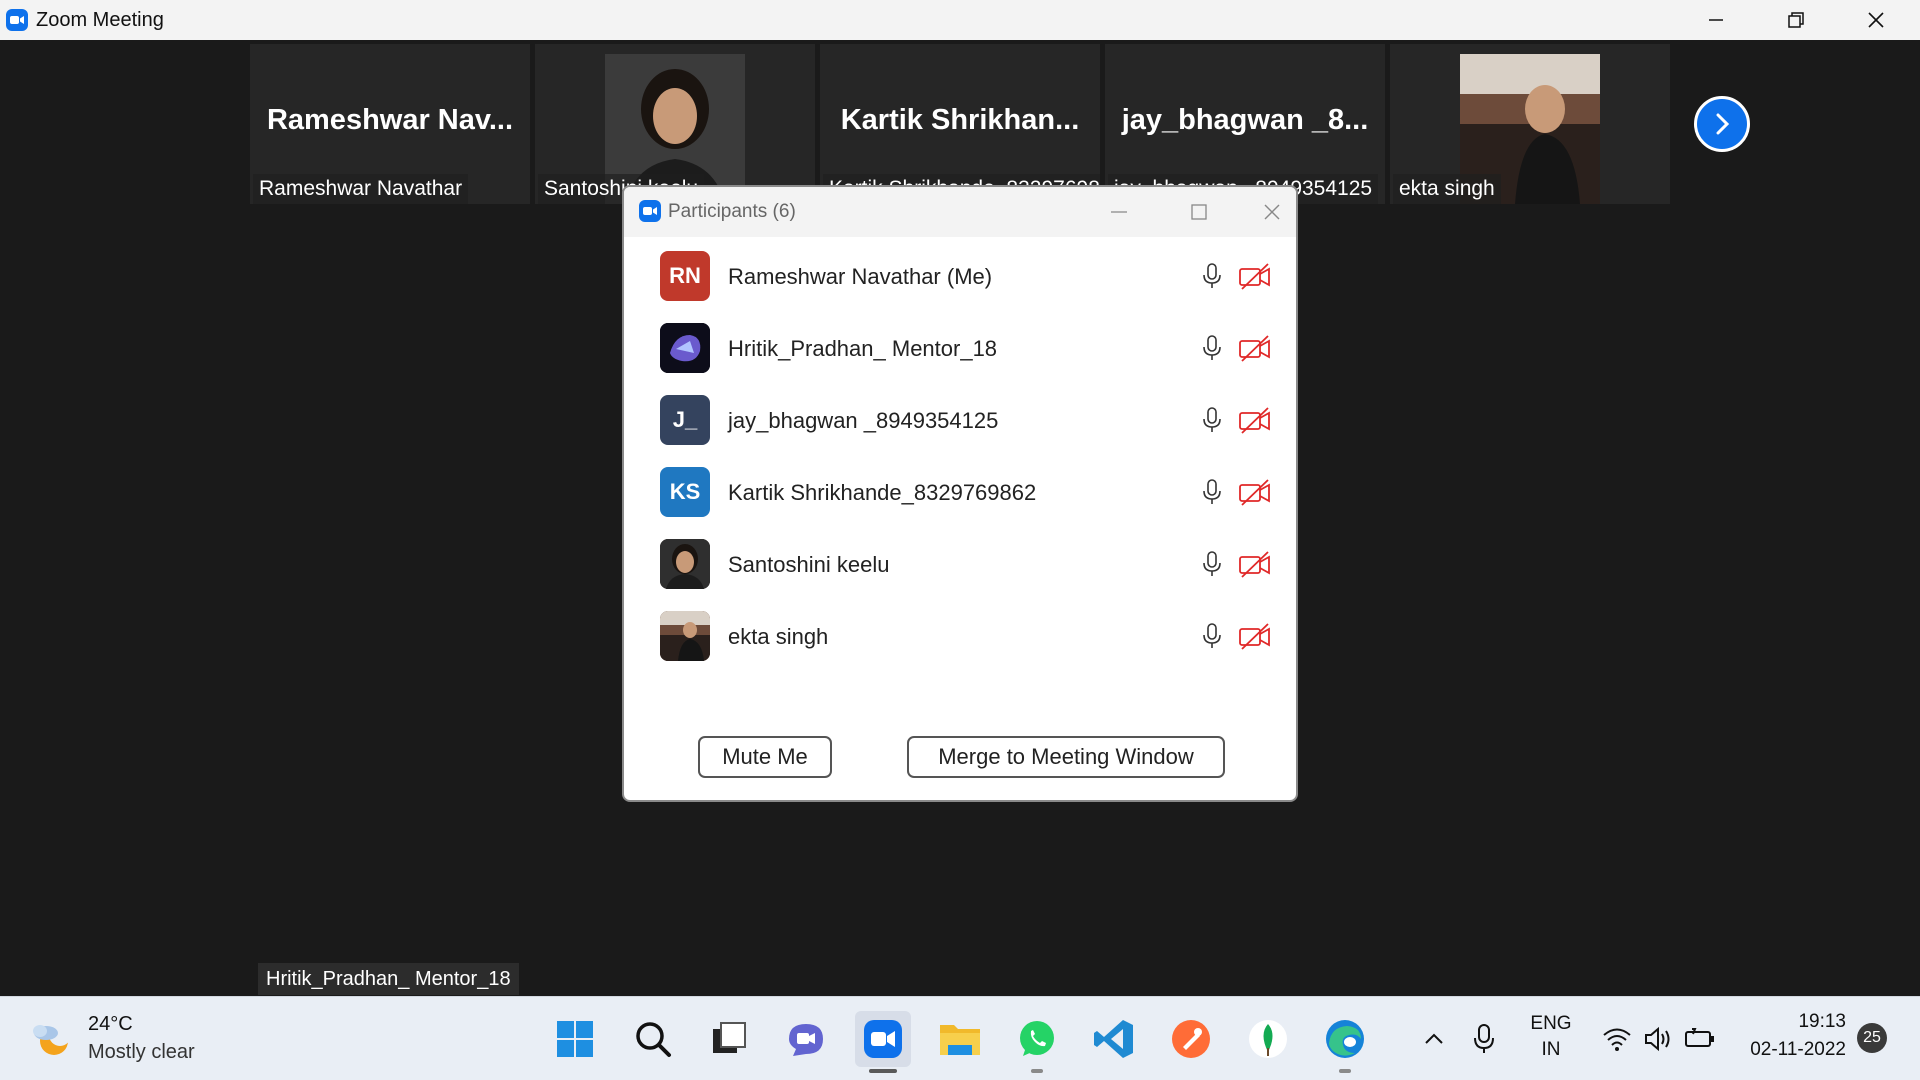  Describe the element at coordinates (1037, 1038) in the screenshot. I see `whatsapp-icon` at that location.